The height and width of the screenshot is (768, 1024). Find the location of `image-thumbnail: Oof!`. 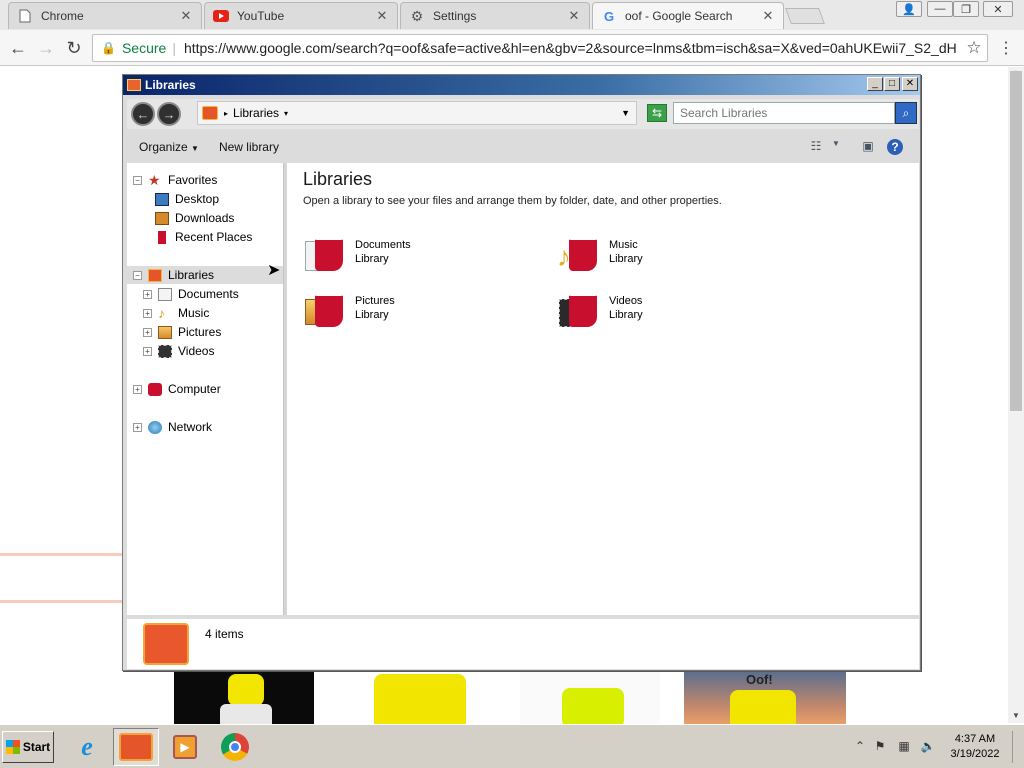

image-thumbnail: Oof! is located at coordinates (765, 698).